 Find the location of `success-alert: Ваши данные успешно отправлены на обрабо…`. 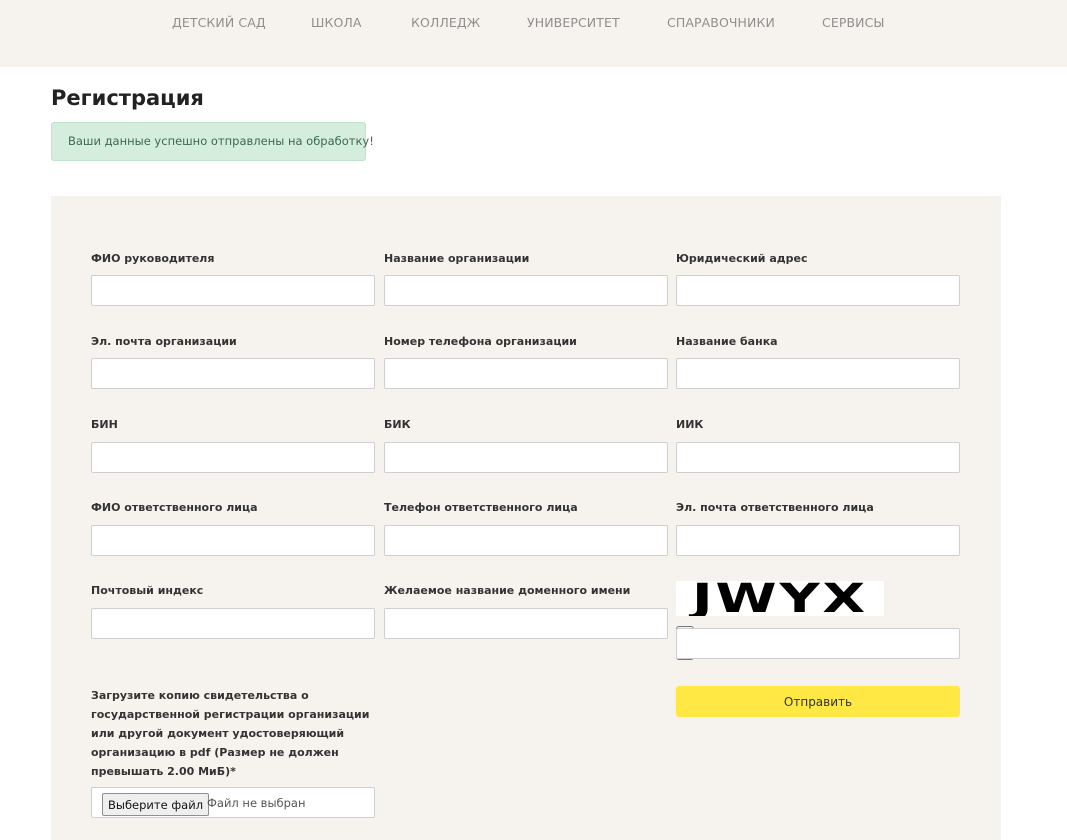

success-alert: Ваши данные успешно отправлены на обрабо… is located at coordinates (212, 141).